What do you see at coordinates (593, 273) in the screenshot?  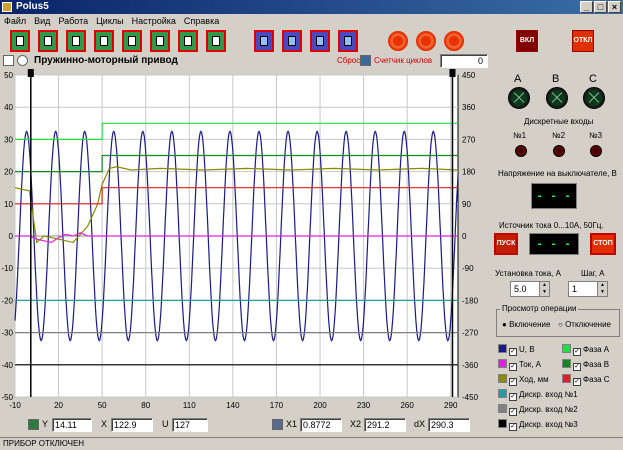 I see `step-label: Шаг, А` at bounding box center [593, 273].